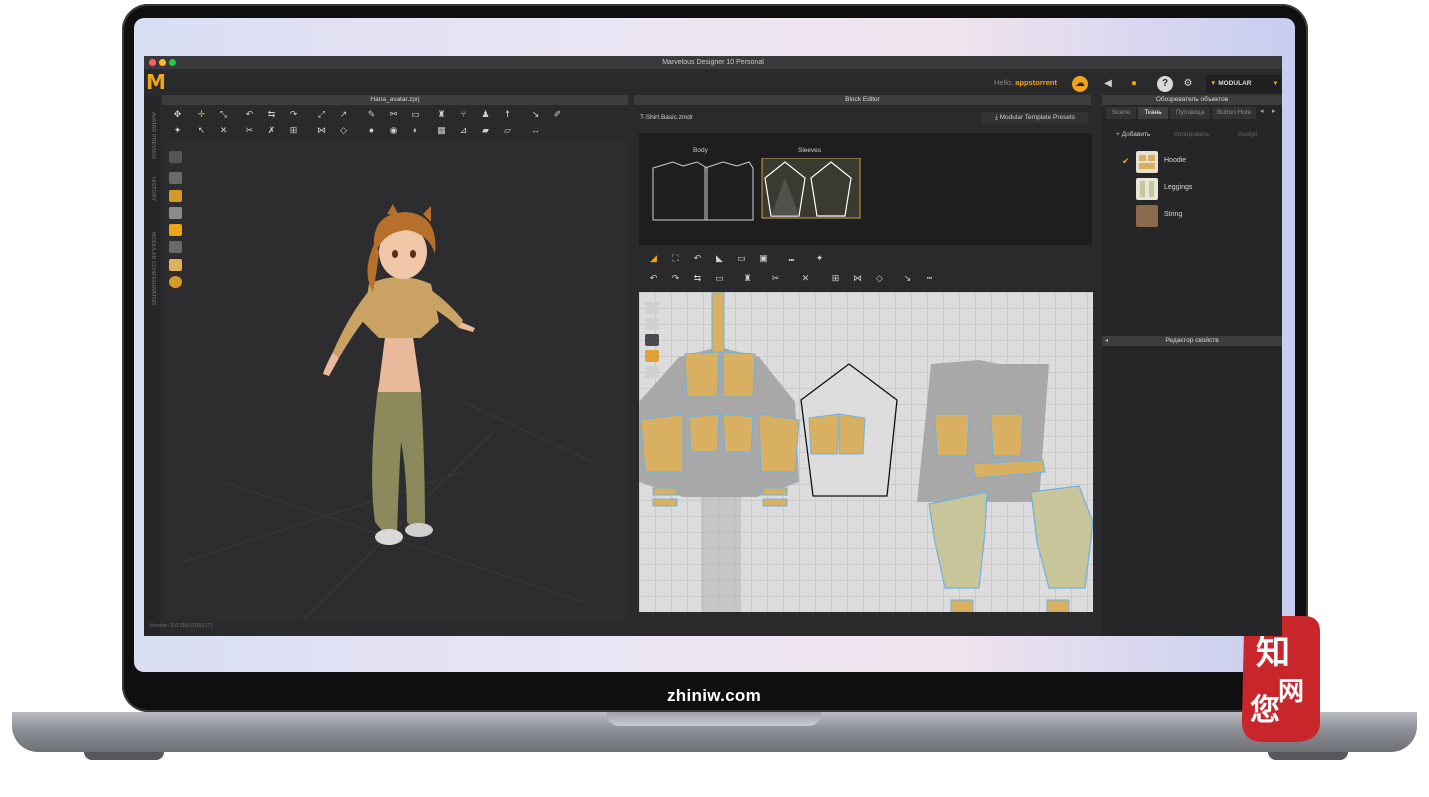  I want to click on sew-tool-icon: ⚯, so click(393, 114).